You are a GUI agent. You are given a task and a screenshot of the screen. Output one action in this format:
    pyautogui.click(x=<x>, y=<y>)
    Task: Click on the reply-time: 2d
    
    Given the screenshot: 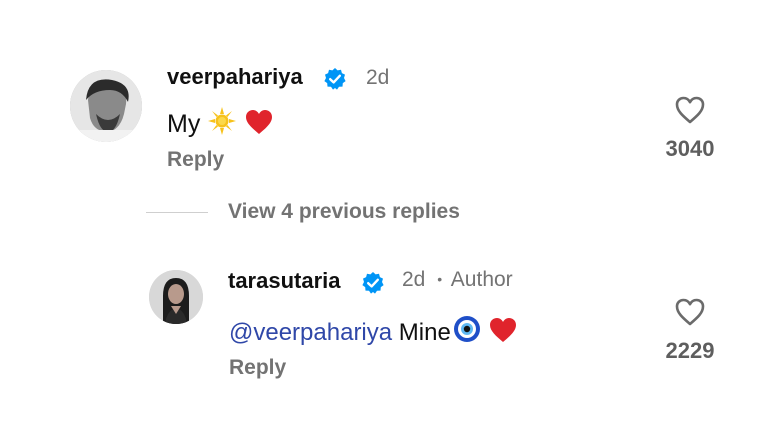 What is the action you would take?
    pyautogui.click(x=414, y=279)
    